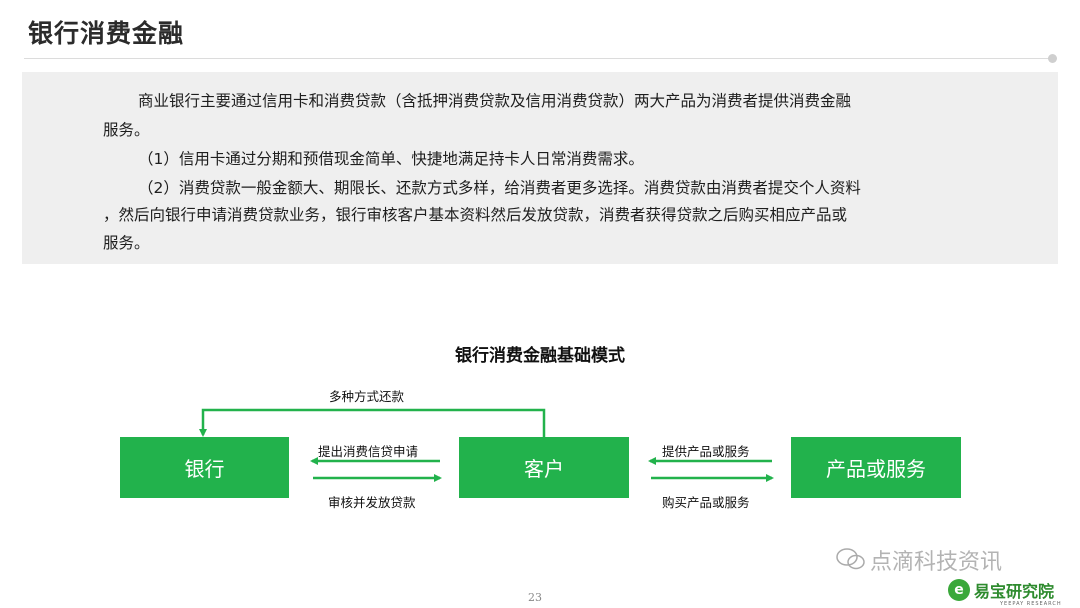 Image resolution: width=1080 pixels, height=608 pixels. I want to click on yeepay-logo-subtitle: YEEPAY RESEARCH, so click(1031, 604).